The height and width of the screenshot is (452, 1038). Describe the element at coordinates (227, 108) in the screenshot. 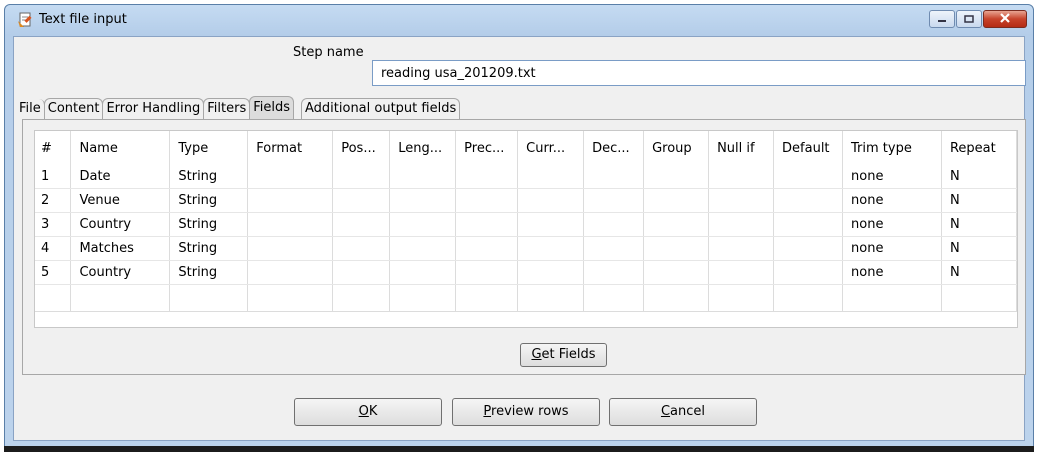

I see `tab-filters: Filters` at that location.